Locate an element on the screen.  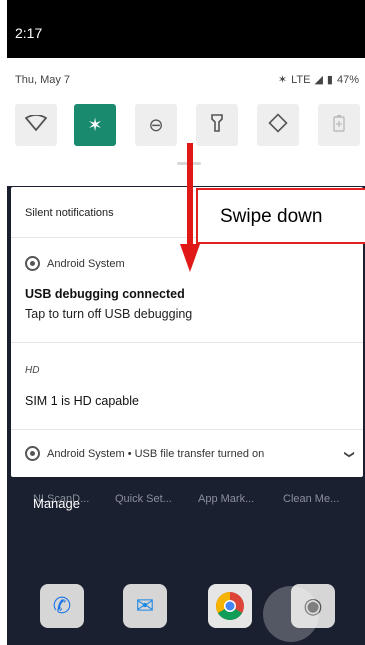
usb-notification-app: Android System is located at coordinates (86, 263).